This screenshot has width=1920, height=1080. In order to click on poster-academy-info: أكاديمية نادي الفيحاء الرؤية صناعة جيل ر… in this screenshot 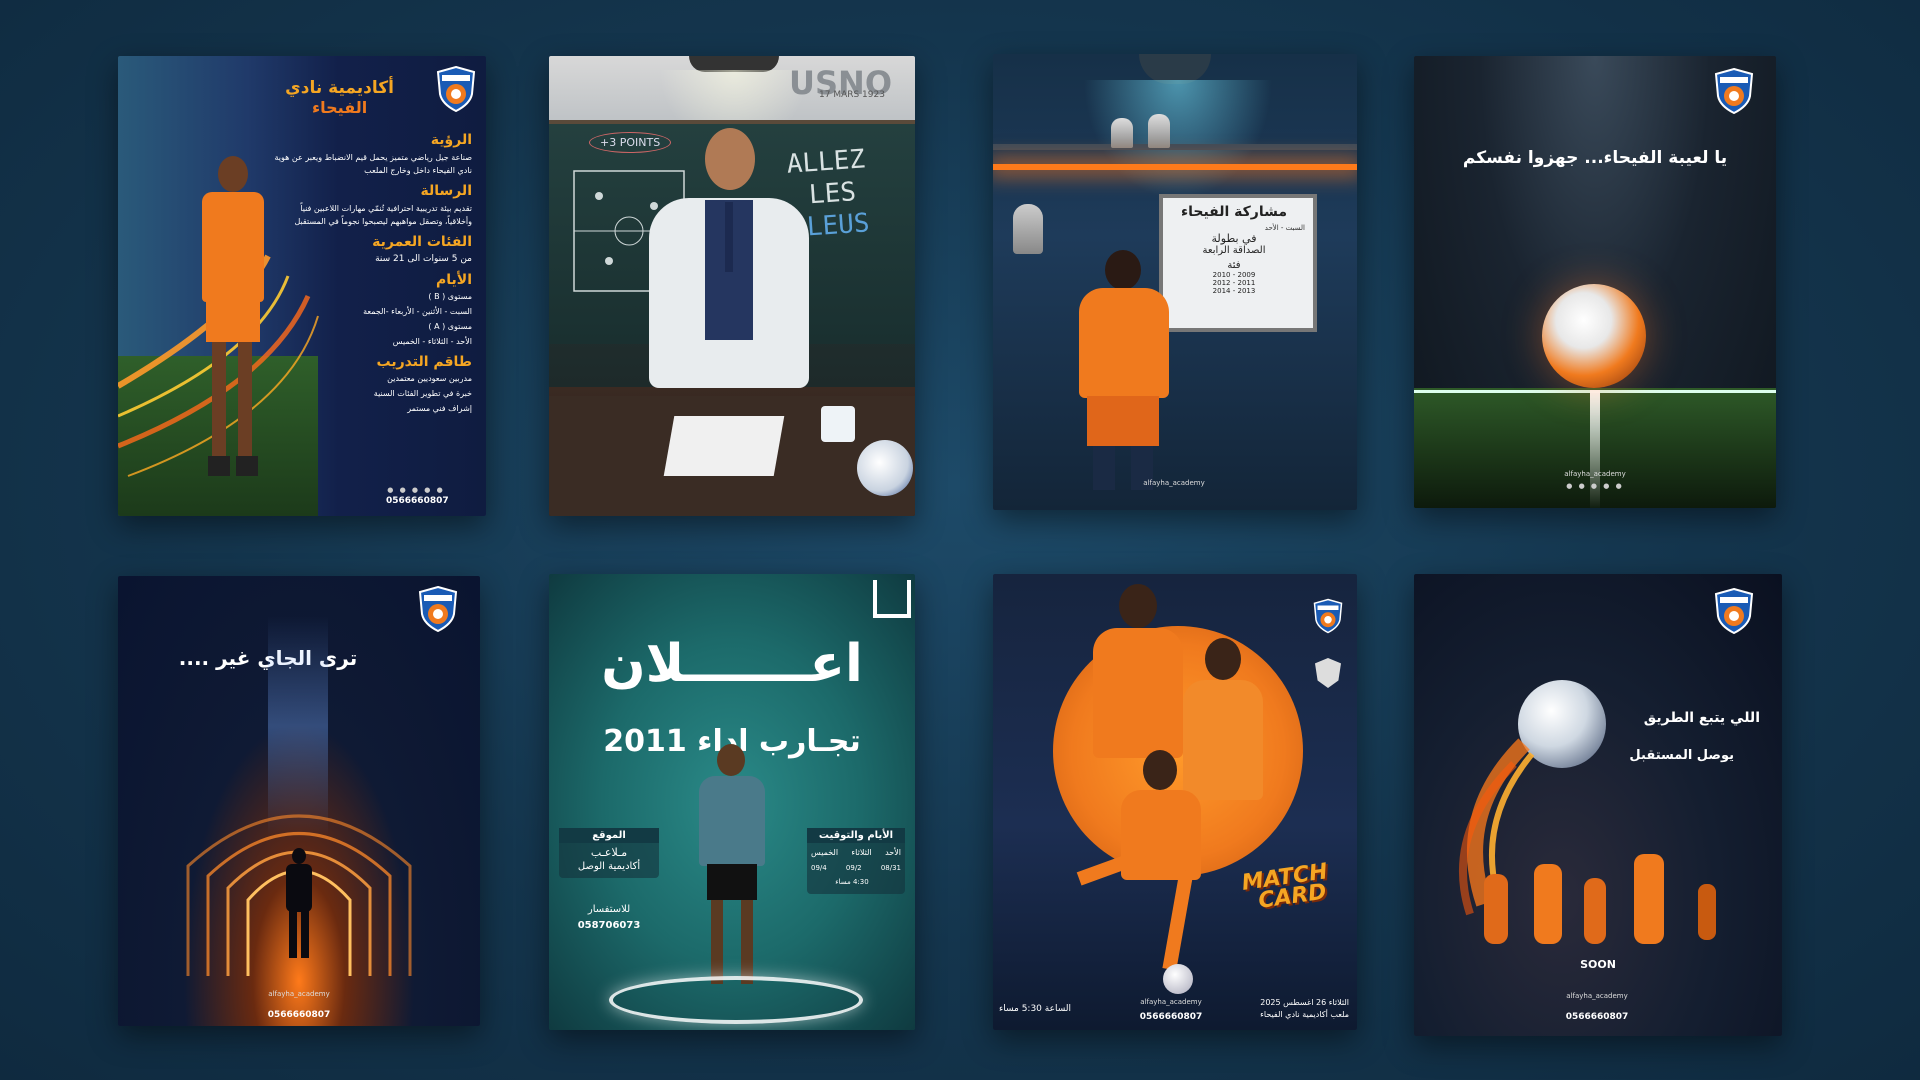, I will do `click(302, 286)`.